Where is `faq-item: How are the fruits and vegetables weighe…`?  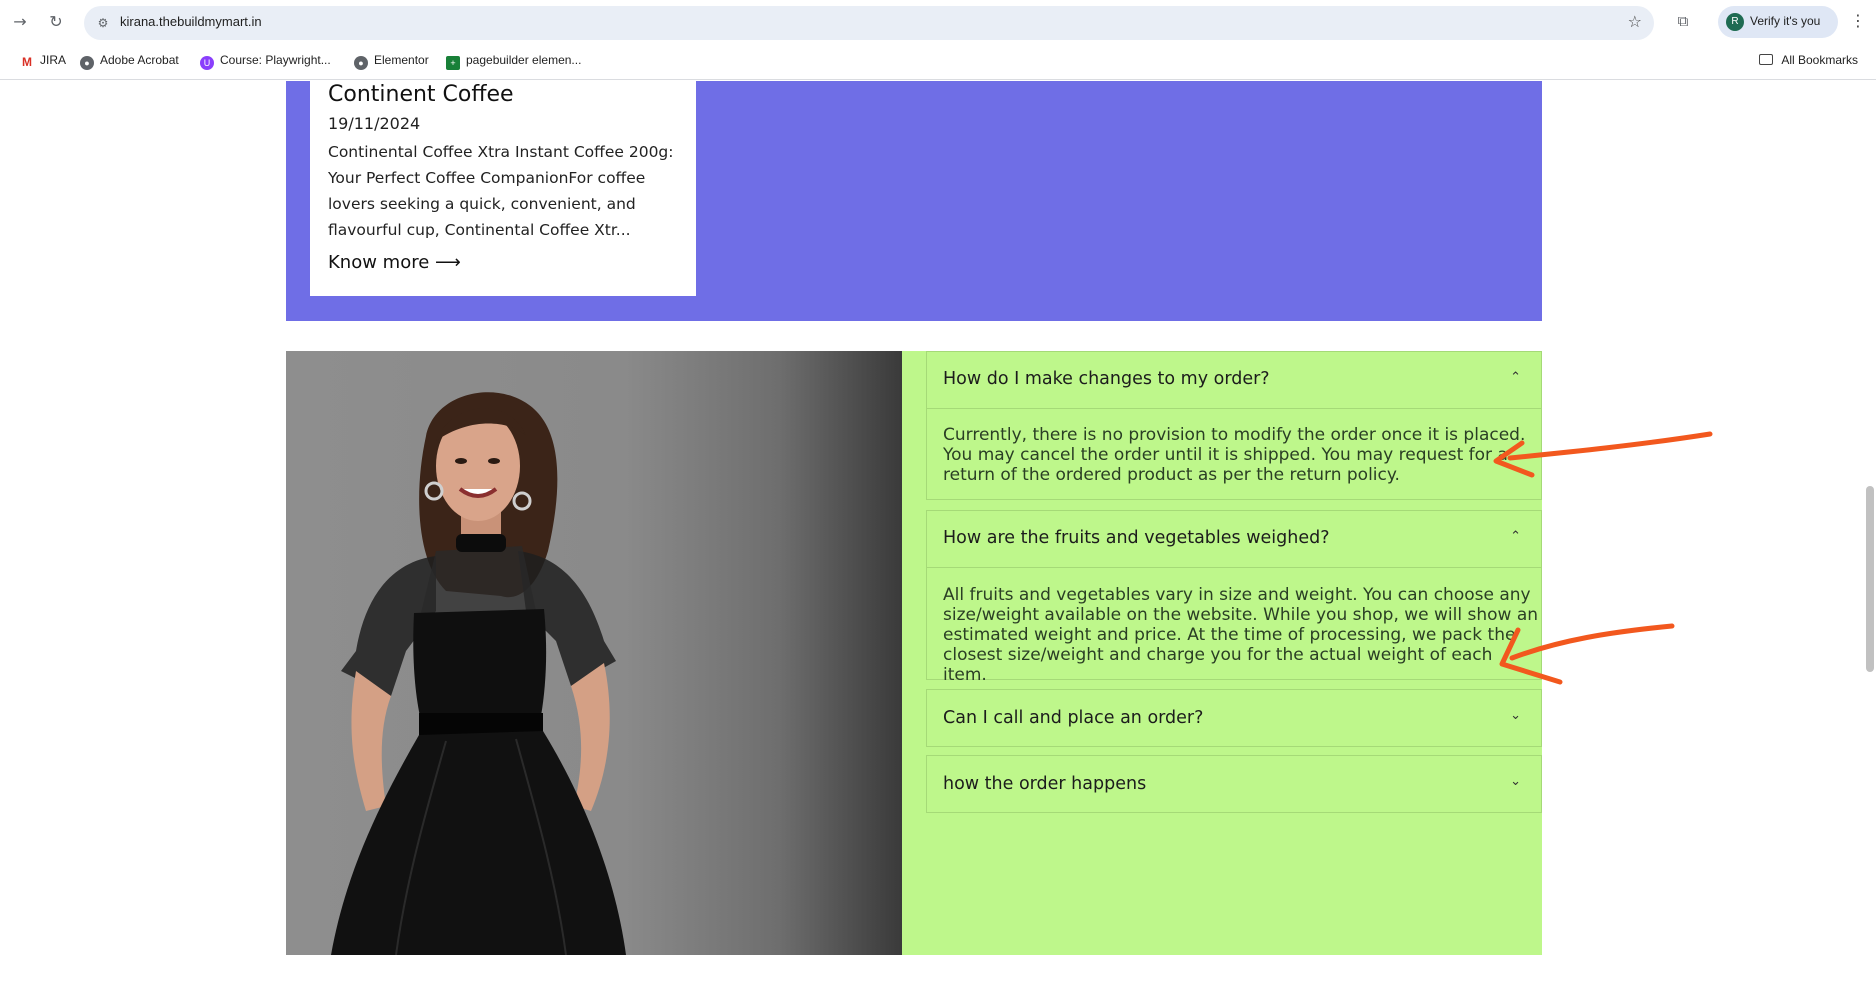
faq-item: How are the fruits and vegetables weighe… is located at coordinates (1234, 597).